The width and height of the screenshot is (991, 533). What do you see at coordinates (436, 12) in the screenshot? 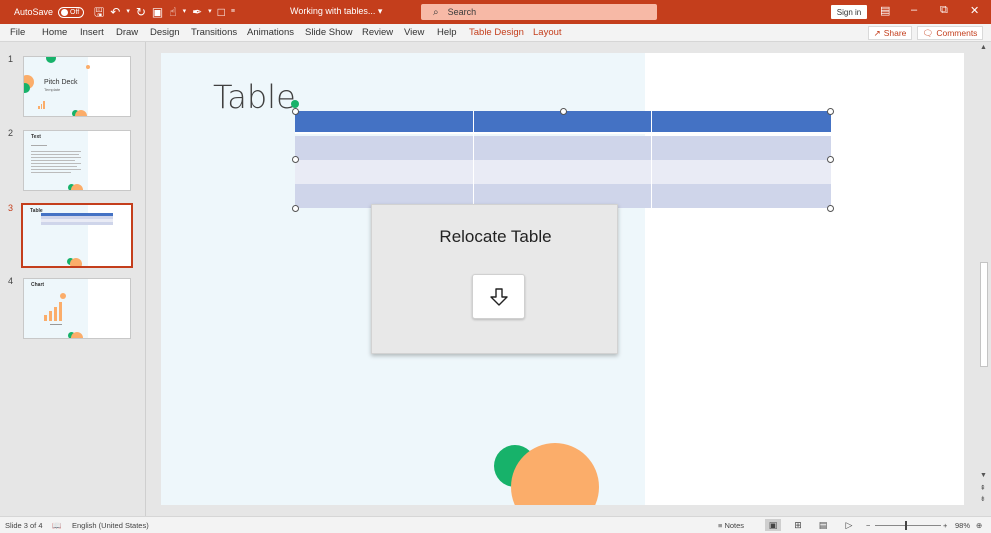
I see `search-icon: ⌕` at bounding box center [436, 12].